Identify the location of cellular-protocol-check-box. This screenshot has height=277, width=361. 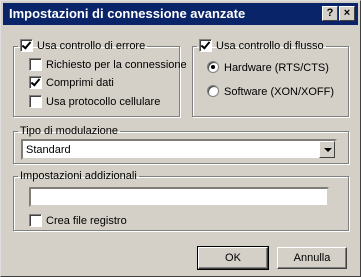
(35, 101).